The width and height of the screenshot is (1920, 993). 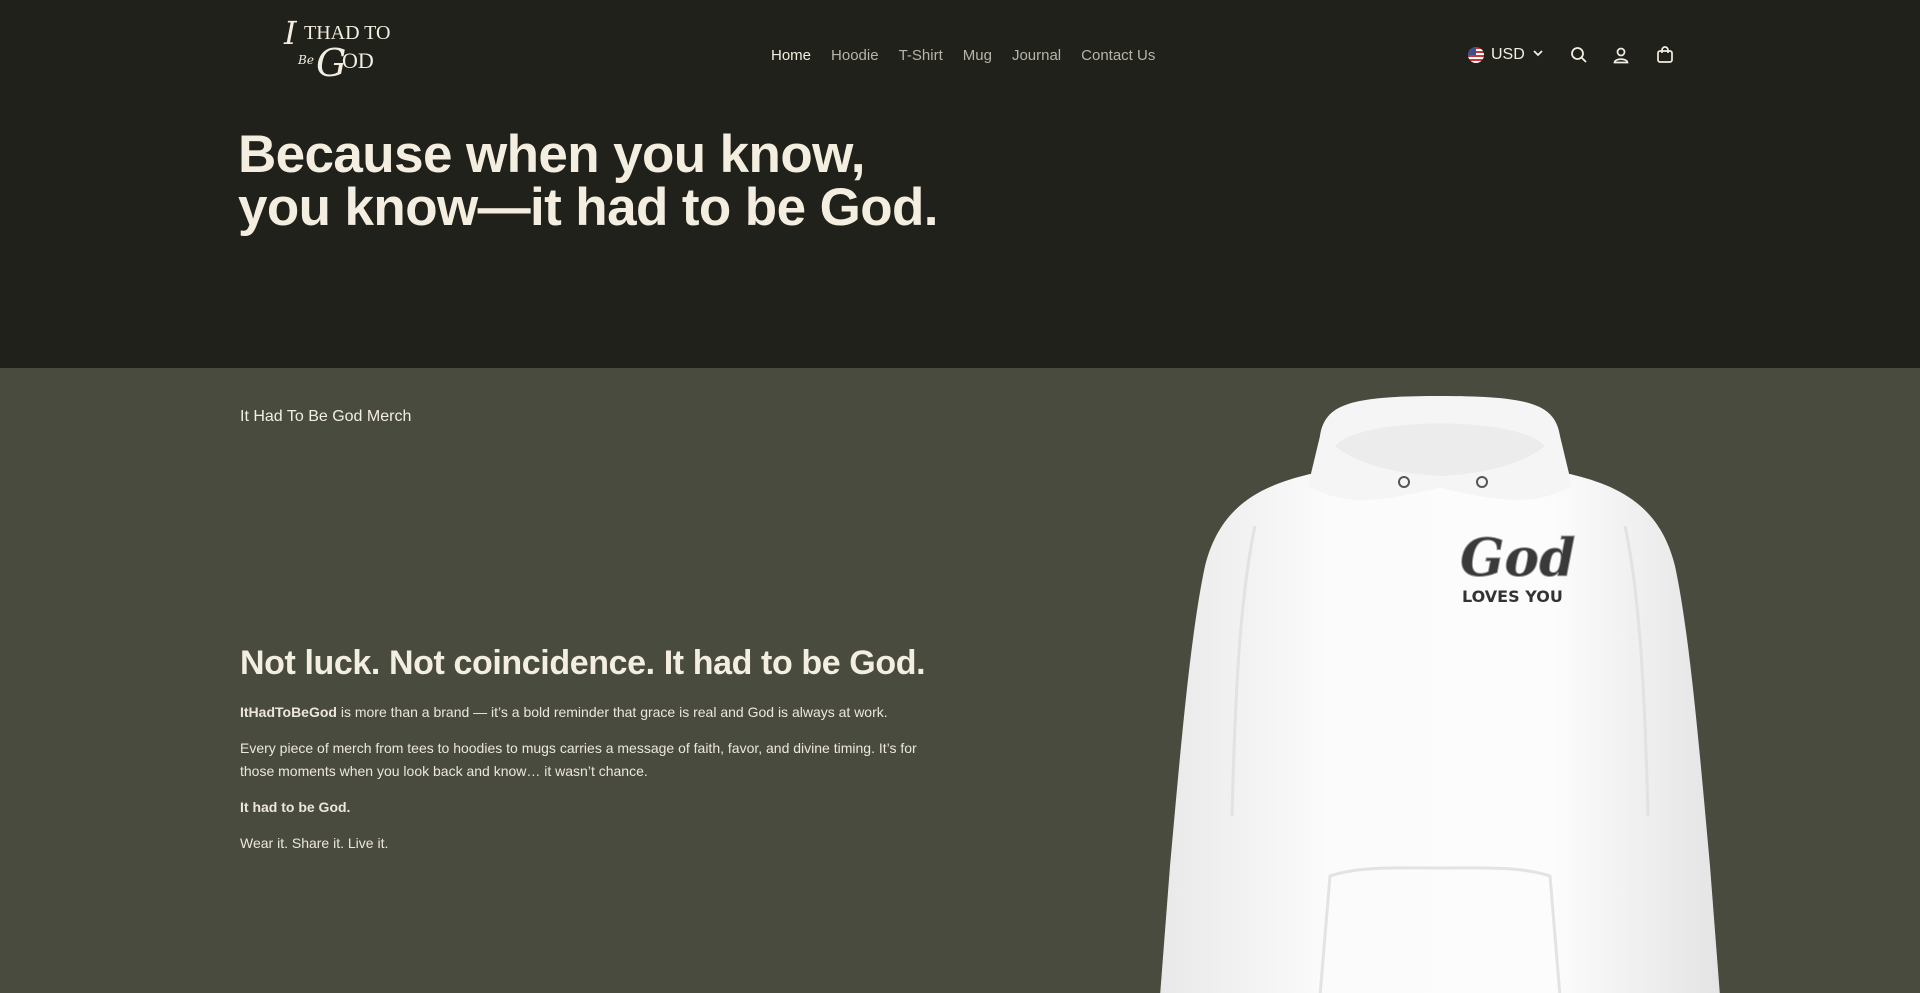 What do you see at coordinates (588, 207) in the screenshot?
I see `hero-title-line-2: you know—it had to be God.` at bounding box center [588, 207].